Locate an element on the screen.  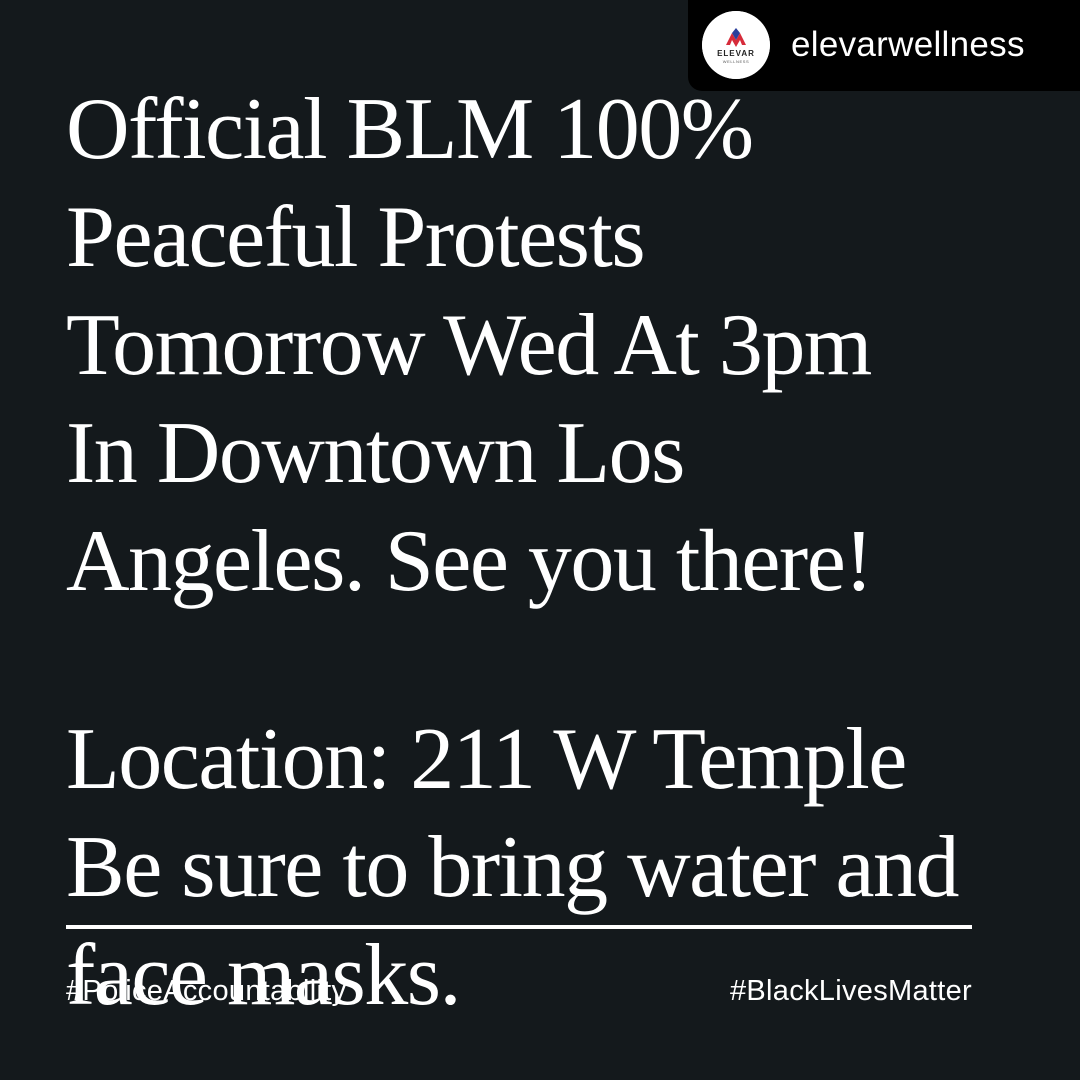
location-line: Location: 211 W Temple is located at coordinates (486, 759).